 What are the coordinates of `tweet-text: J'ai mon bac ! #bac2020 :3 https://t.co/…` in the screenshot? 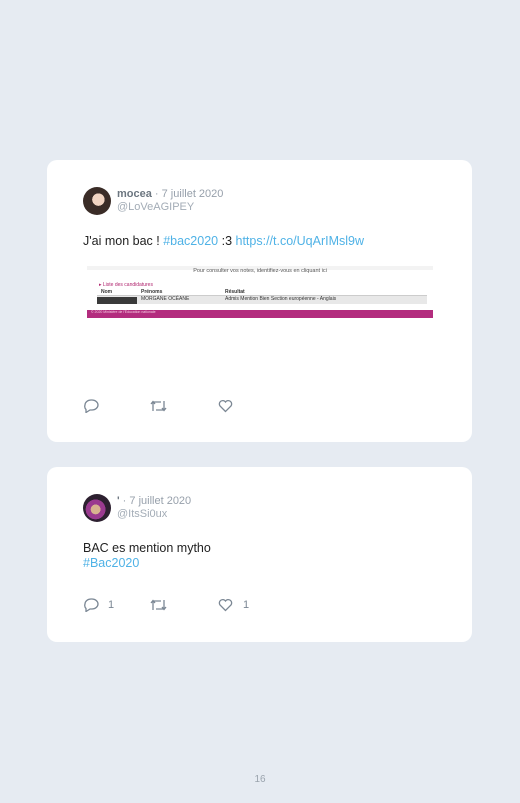 It's located at (223, 241).